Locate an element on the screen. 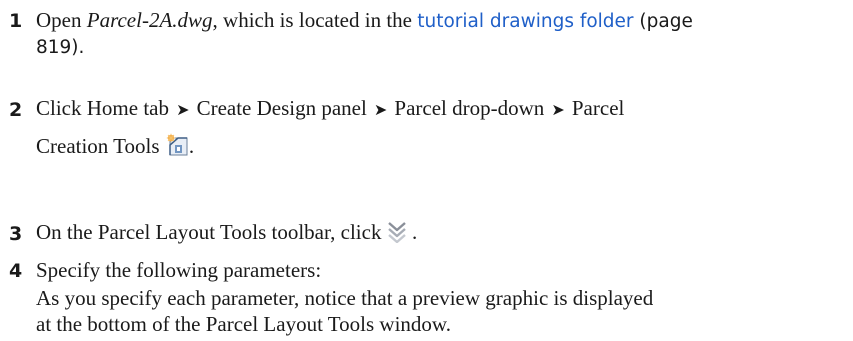 The image size is (853, 341). step-number: 1 is located at coordinates (16, 21).